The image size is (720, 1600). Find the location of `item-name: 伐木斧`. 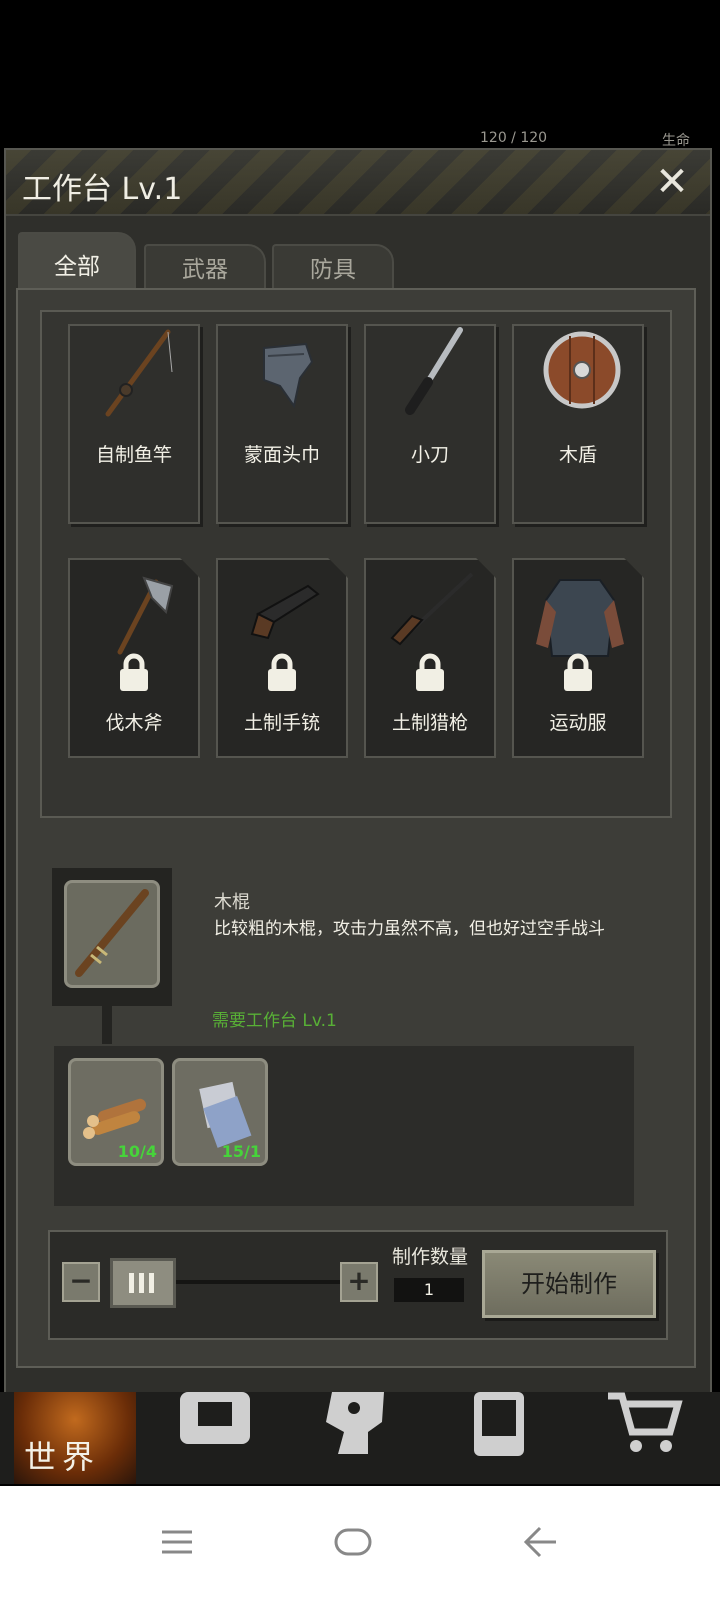

item-name: 伐木斧 is located at coordinates (134, 723).